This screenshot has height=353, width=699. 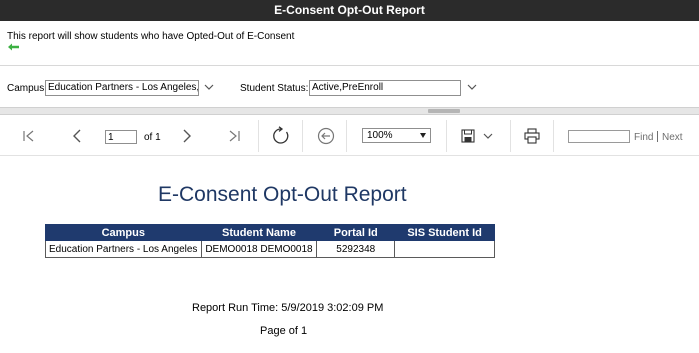 I want to click on cell-portal-id: 5292348, so click(x=356, y=249).